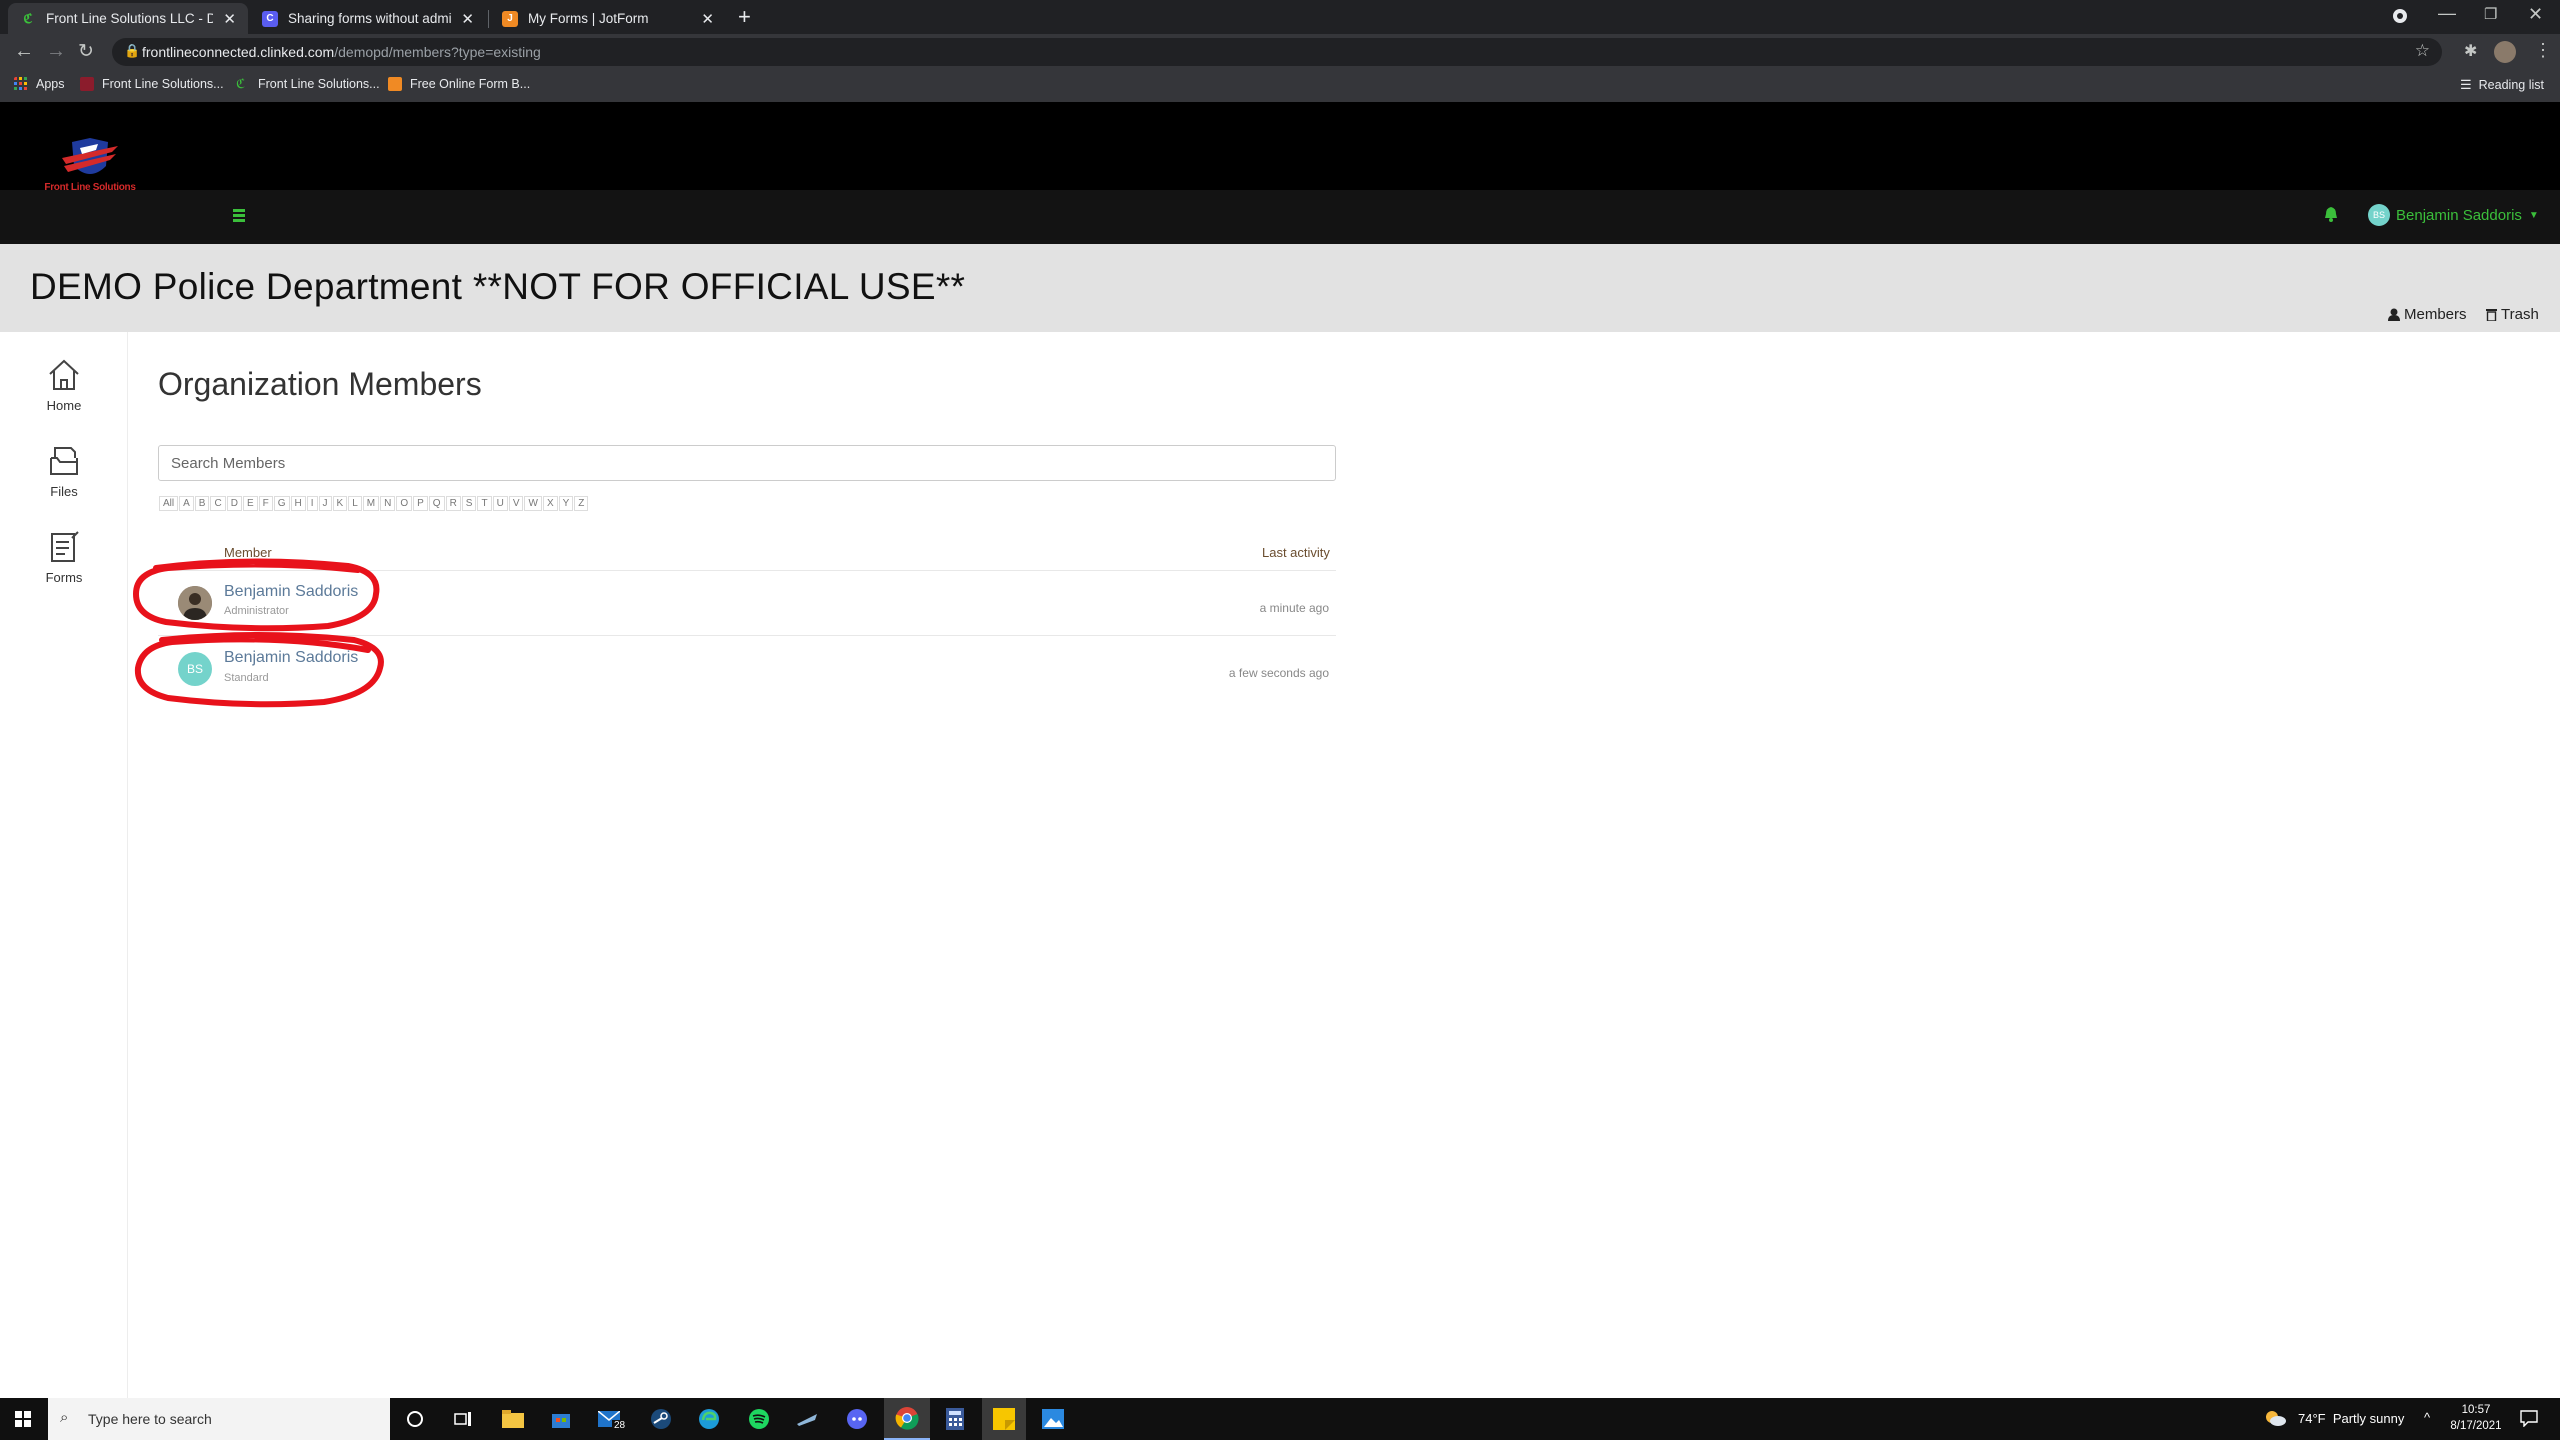 Image resolution: width=2560 pixels, height=1440 pixels. What do you see at coordinates (955, 1419) in the screenshot?
I see `calculator-icon` at bounding box center [955, 1419].